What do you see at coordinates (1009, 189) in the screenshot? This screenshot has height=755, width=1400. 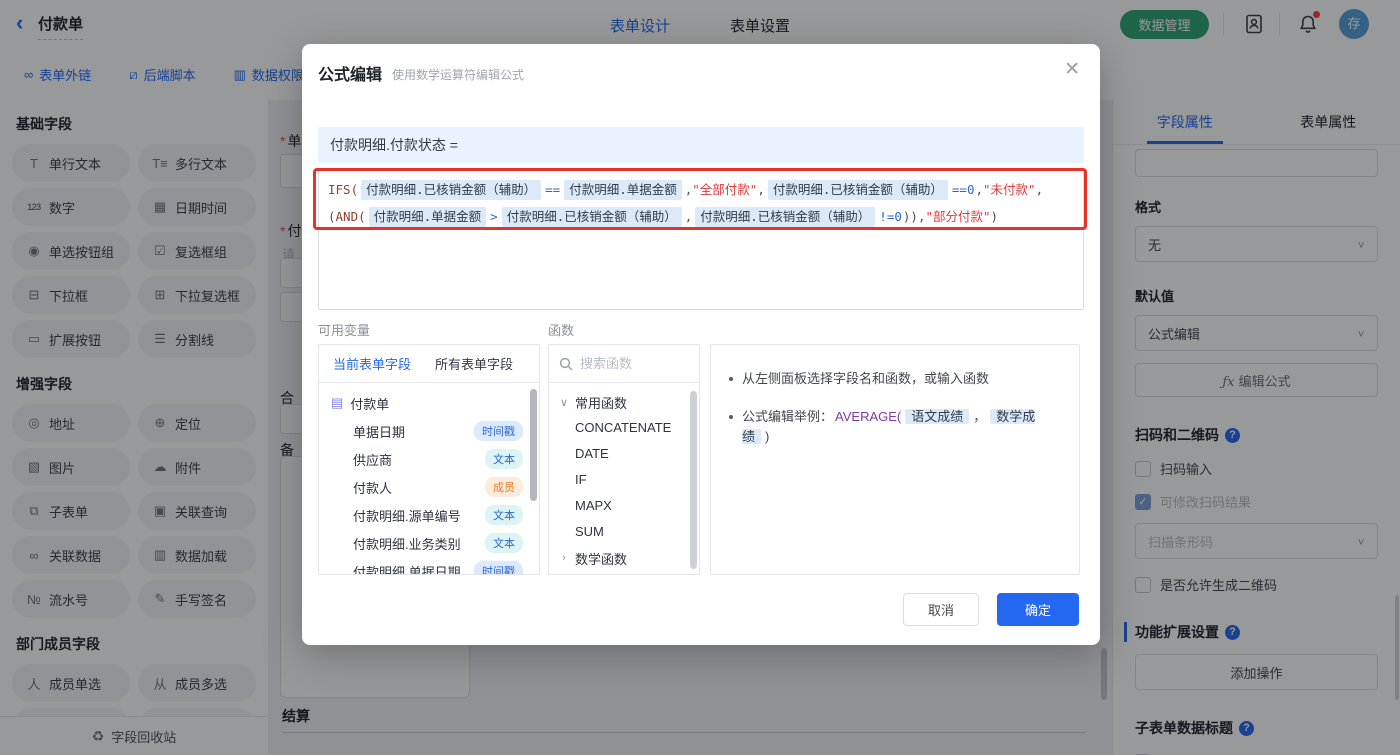 I see `formula-token-str: "未付款"` at bounding box center [1009, 189].